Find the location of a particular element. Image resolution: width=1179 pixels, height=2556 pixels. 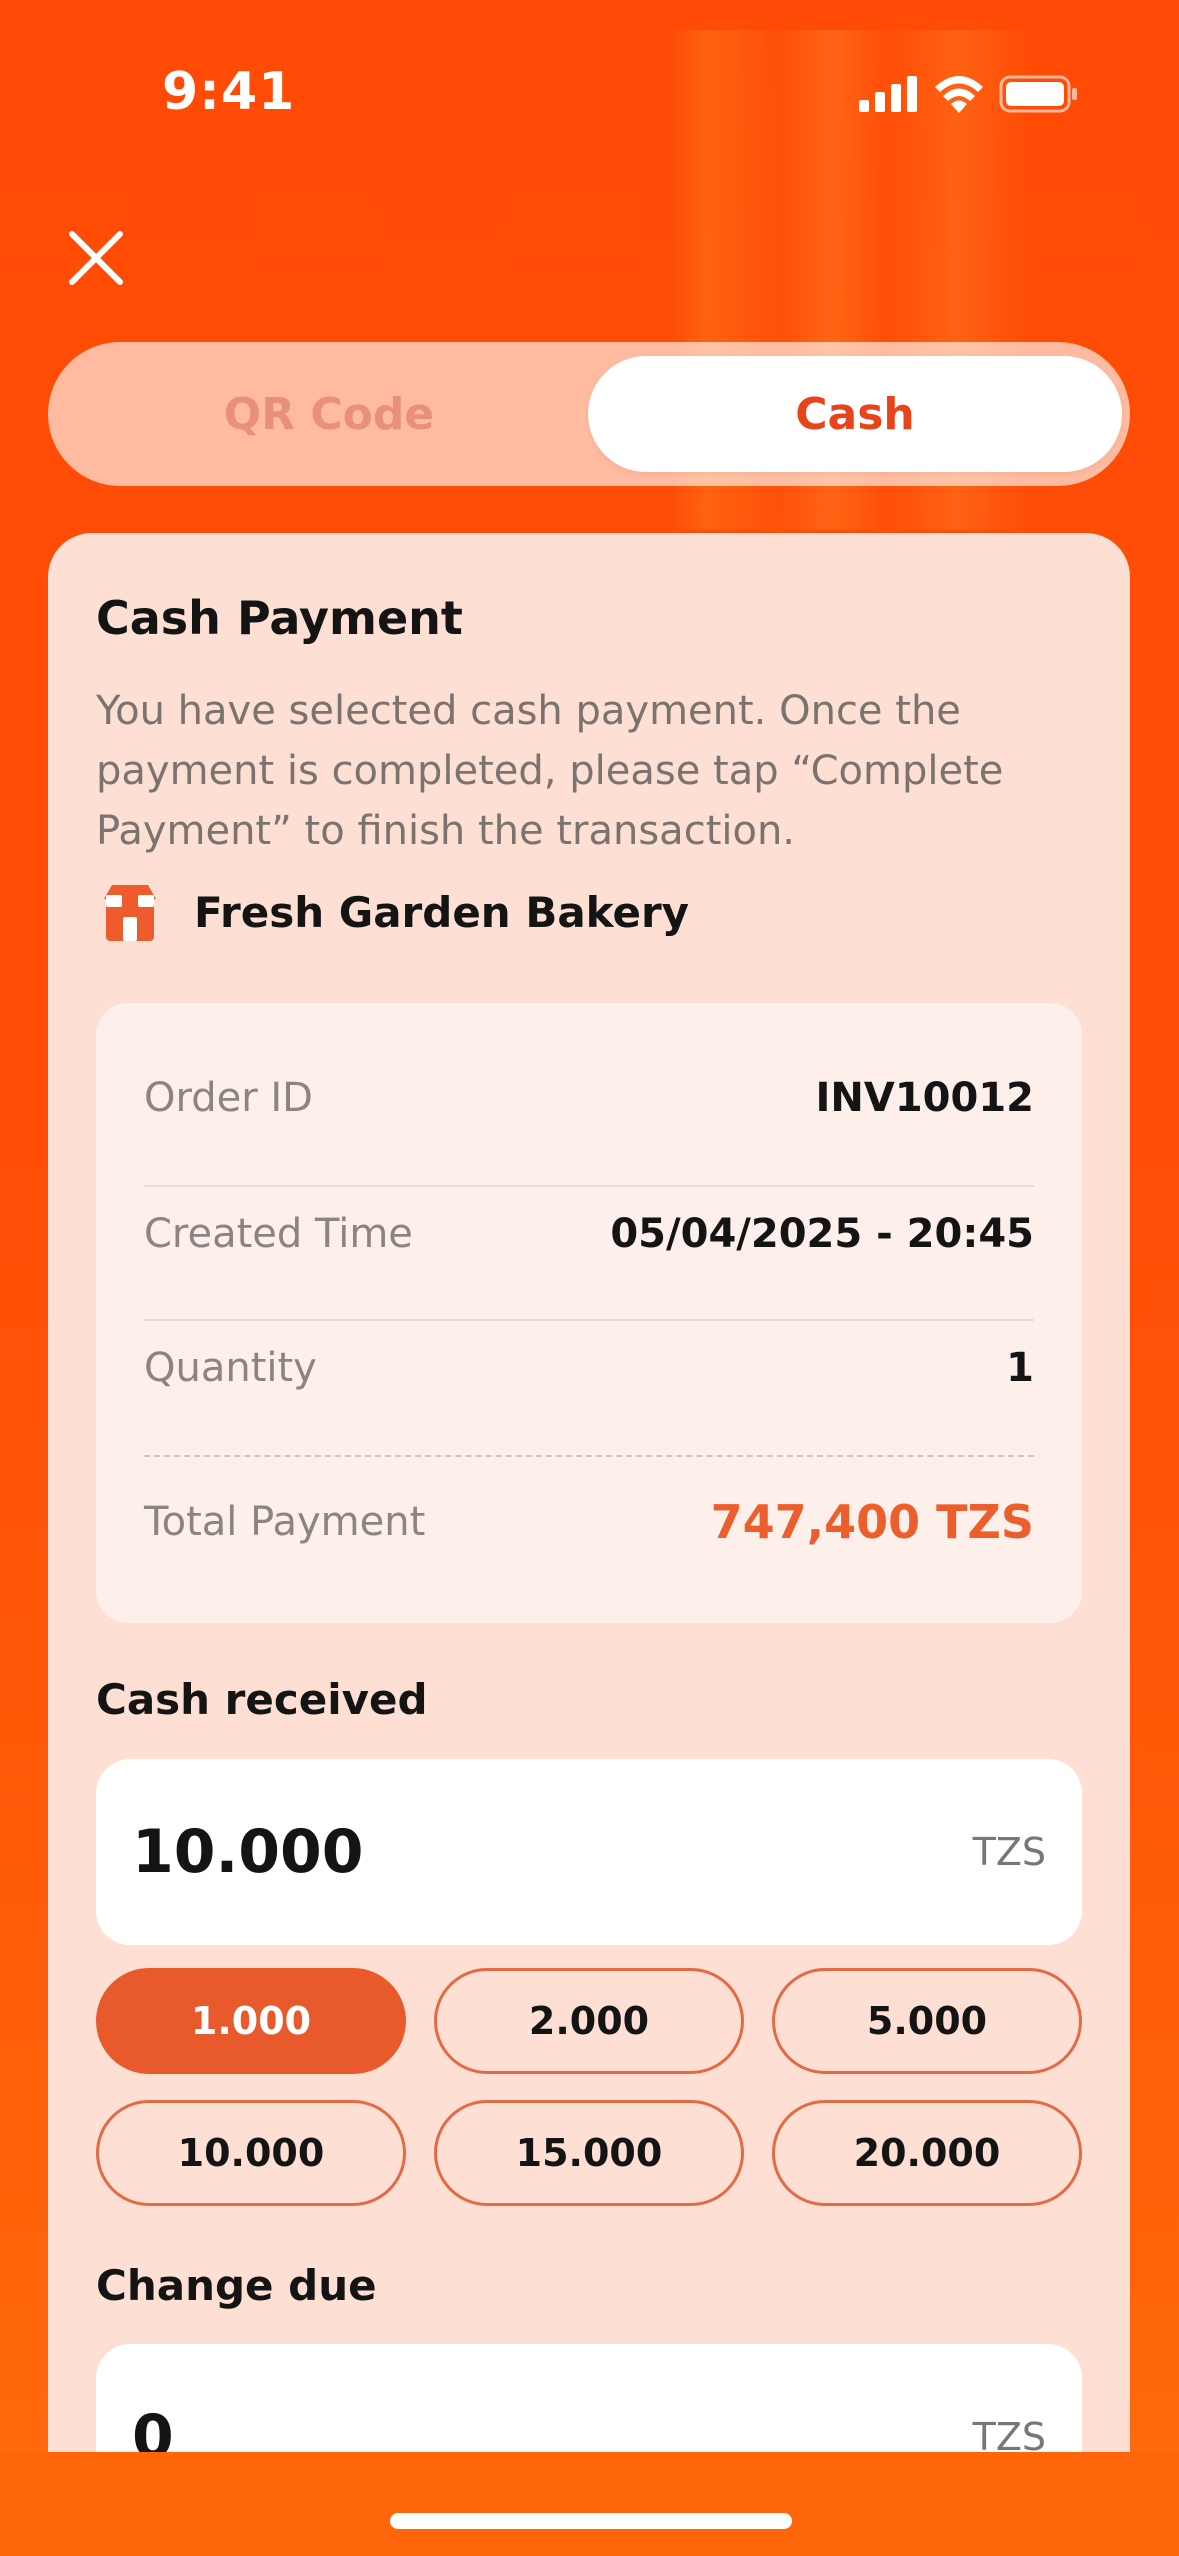

merchant: Fresh Garden Bakery is located at coordinates (395, 912).